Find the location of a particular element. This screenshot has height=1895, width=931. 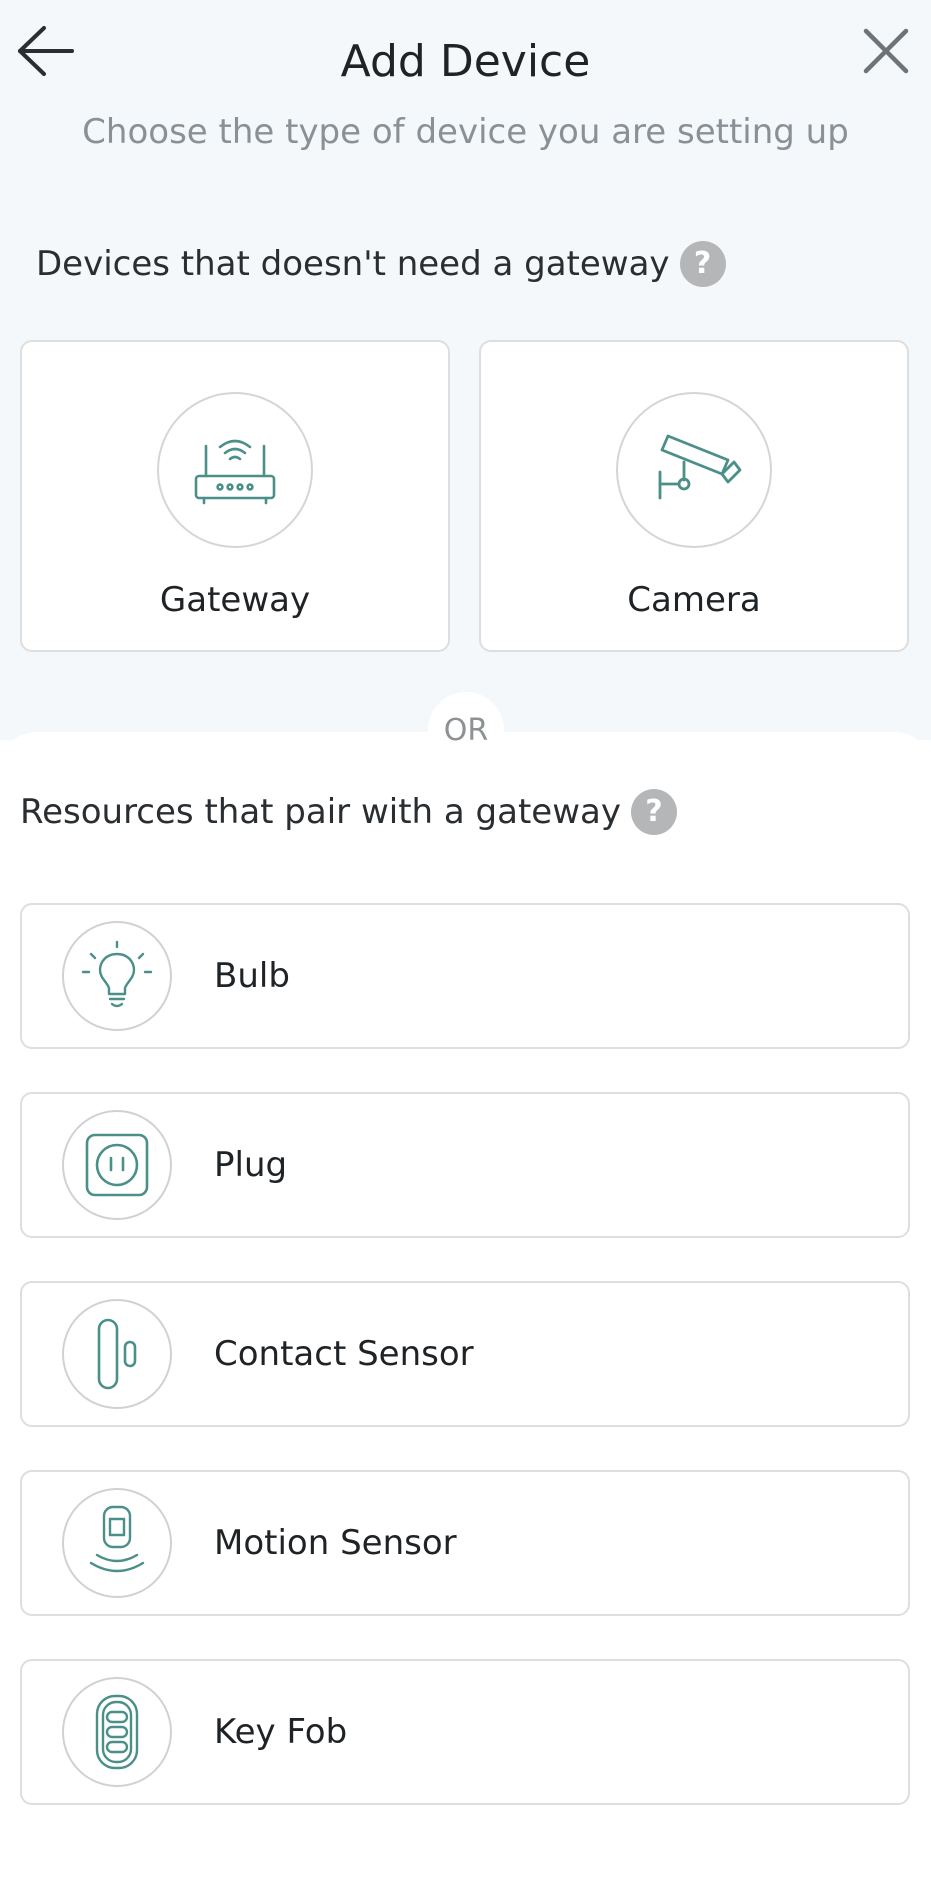

key-fob-icon is located at coordinates (117, 1732).